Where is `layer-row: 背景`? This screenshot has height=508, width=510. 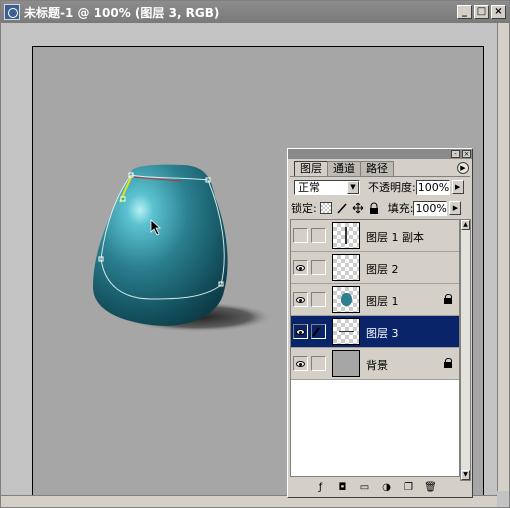
layer-row: 背景 is located at coordinates (375, 364).